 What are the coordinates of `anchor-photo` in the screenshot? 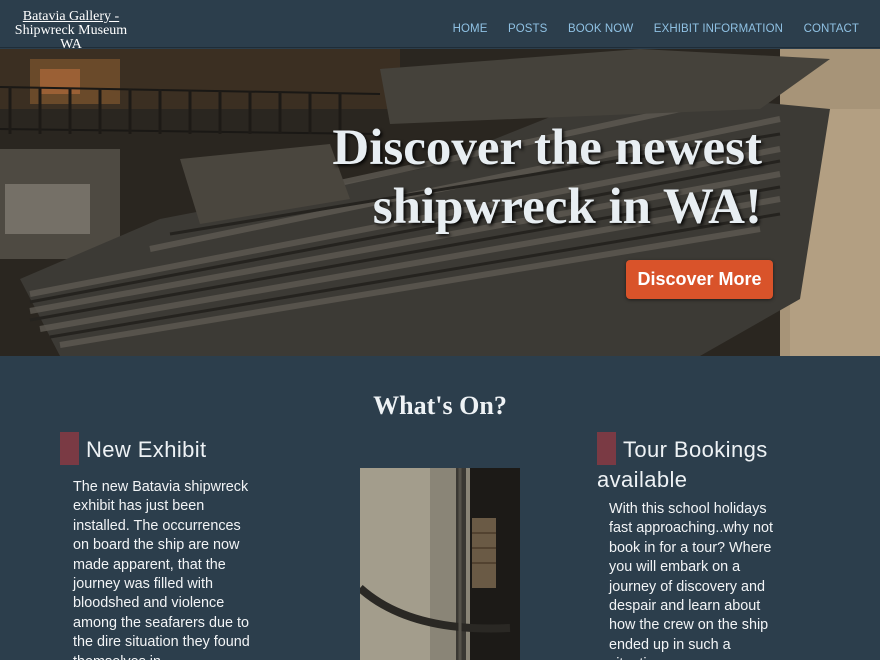 It's located at (440, 564).